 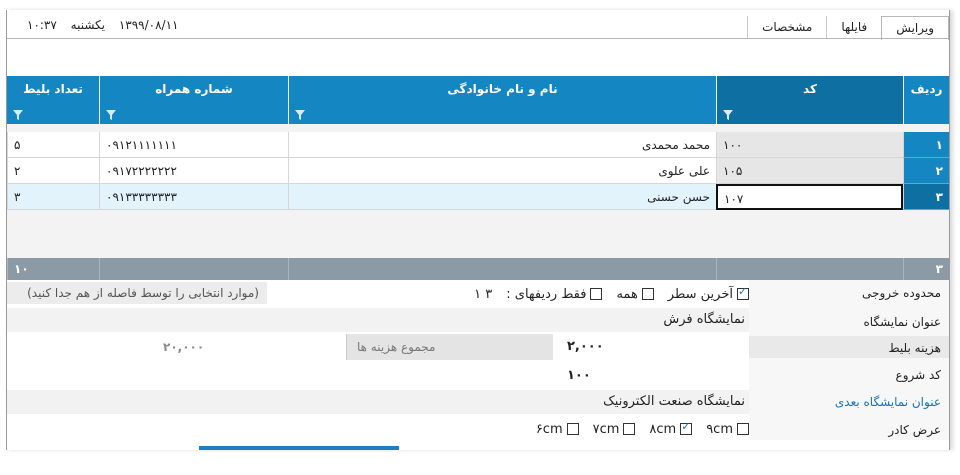 What do you see at coordinates (194, 89) in the screenshot?
I see `col-header-phone-label: شماره همراه` at bounding box center [194, 89].